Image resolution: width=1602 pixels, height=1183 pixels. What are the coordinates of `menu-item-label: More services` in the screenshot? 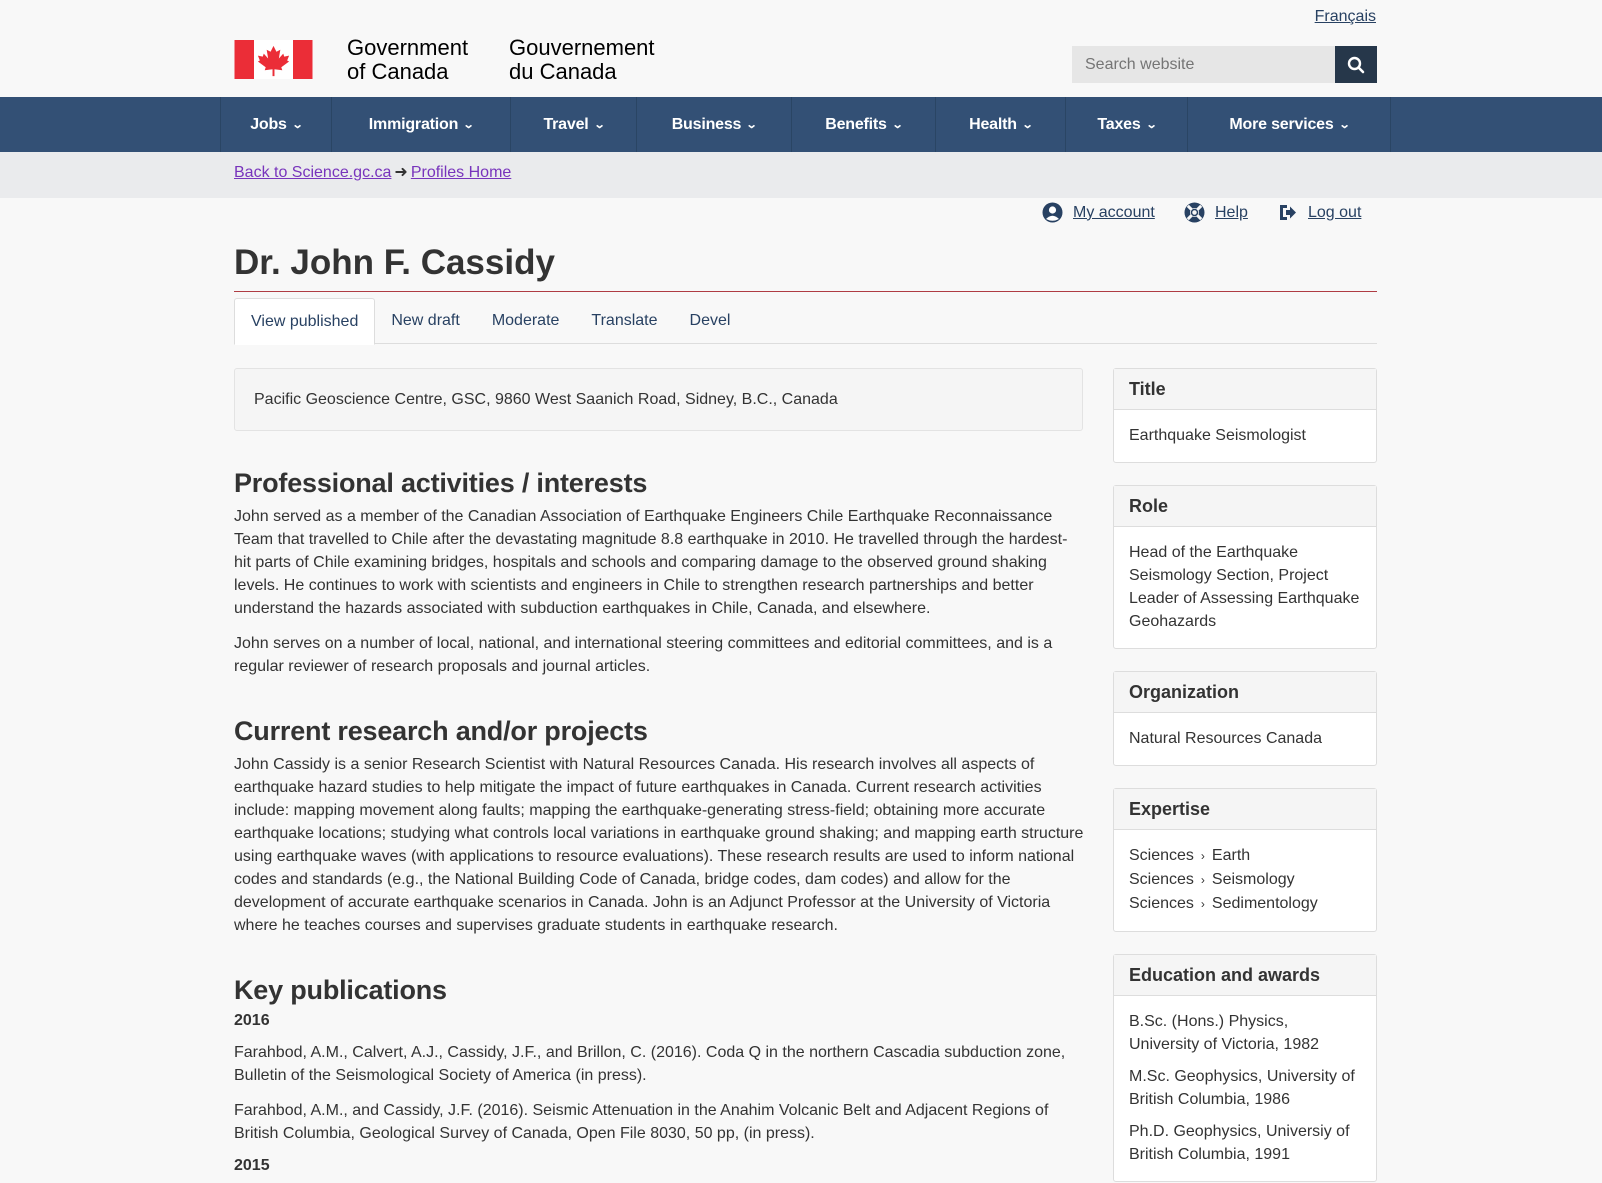 It's located at (1281, 124).